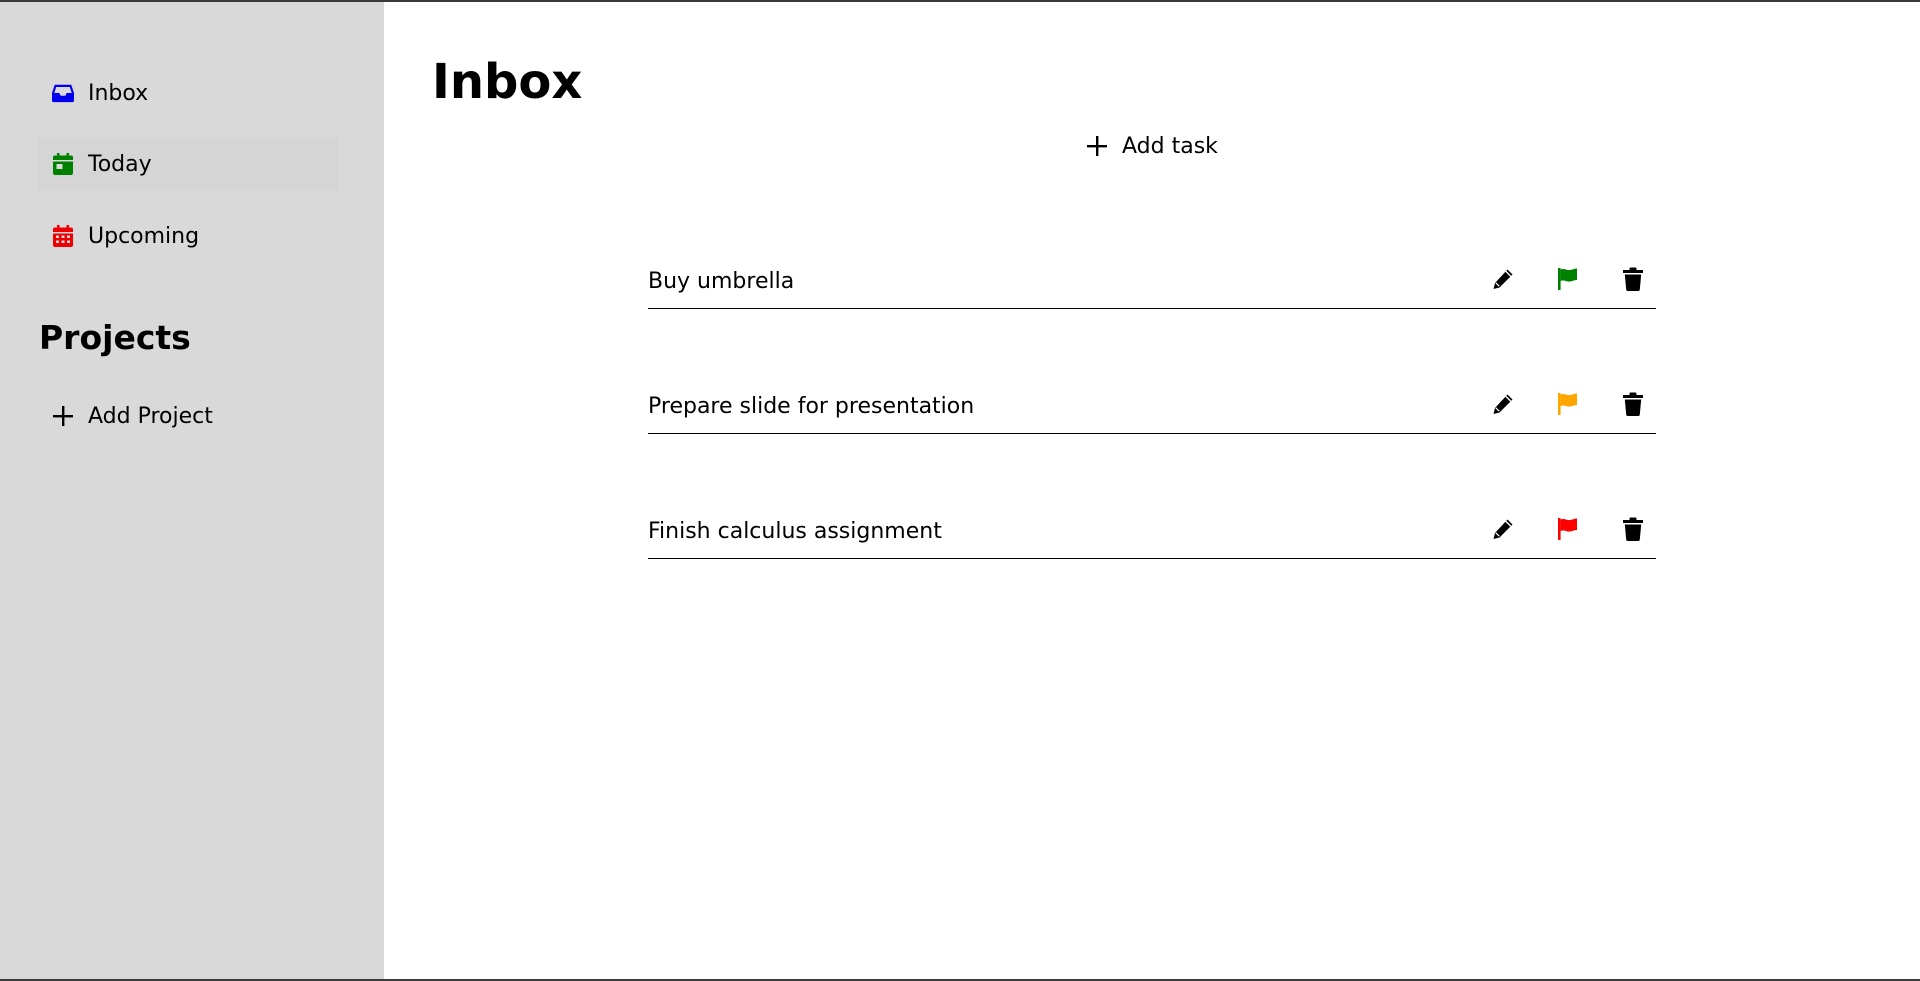 The width and height of the screenshot is (1920, 981). Describe the element at coordinates (1152, 404) in the screenshot. I see `task-row: Prepare slide for presentation` at that location.